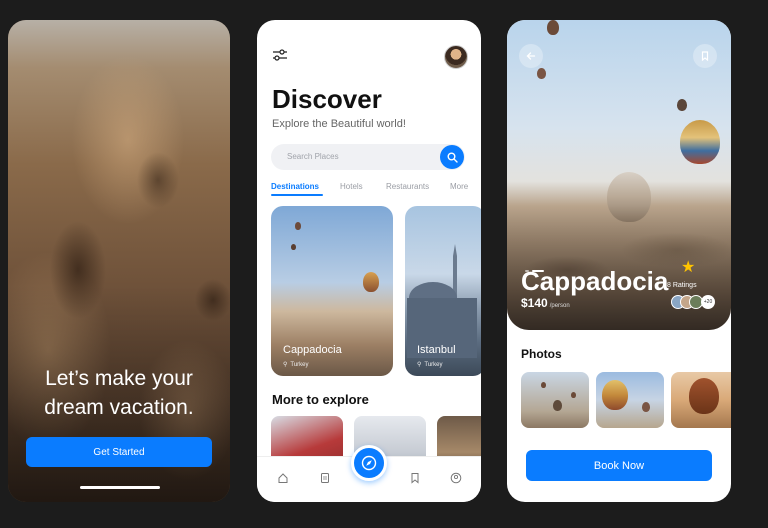 The height and width of the screenshot is (528, 768). What do you see at coordinates (298, 226) in the screenshot?
I see `balloon-image` at bounding box center [298, 226].